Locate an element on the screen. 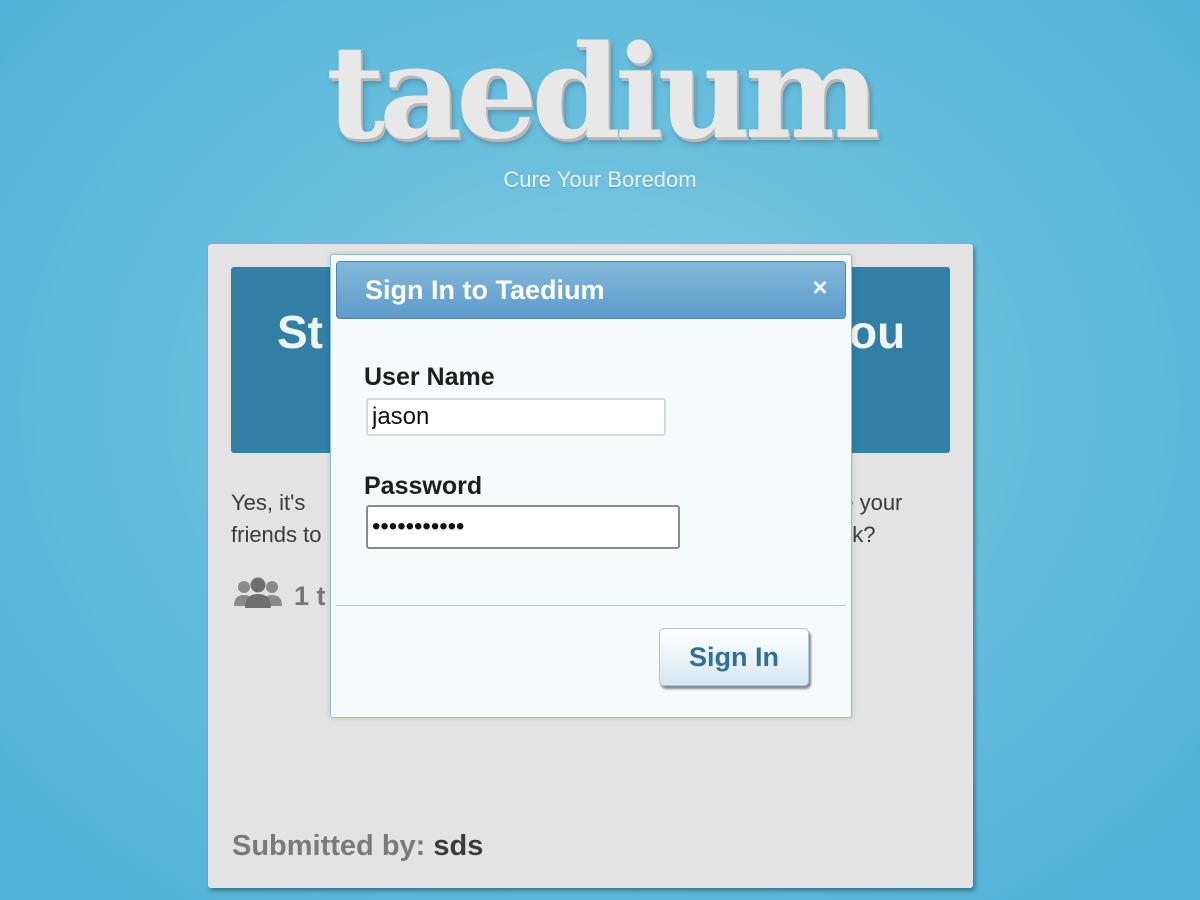 Image resolution: width=1200 pixels, height=900 pixels. submitted-by-user: sds is located at coordinates (458, 846).